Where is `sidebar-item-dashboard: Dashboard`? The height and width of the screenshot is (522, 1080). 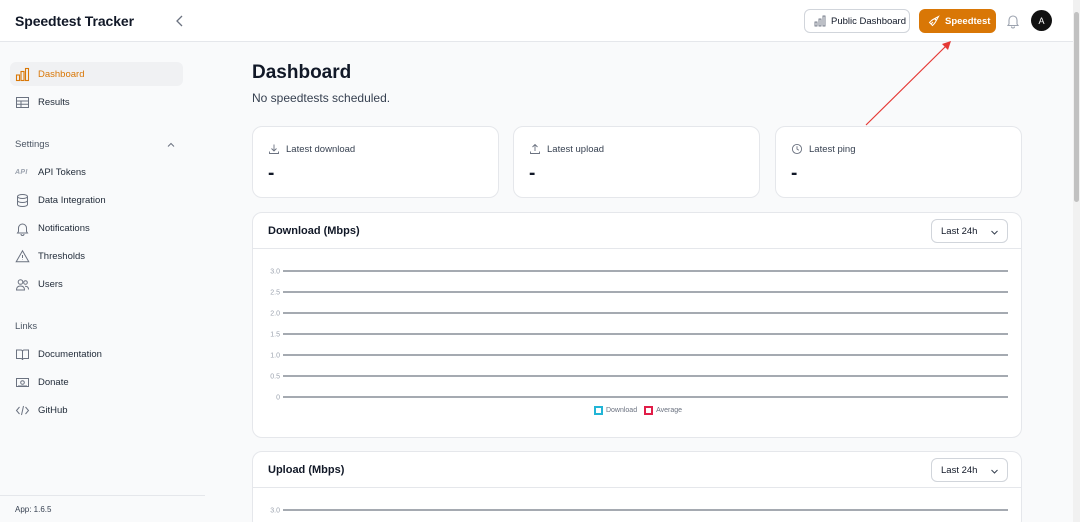 sidebar-item-dashboard: Dashboard is located at coordinates (96, 74).